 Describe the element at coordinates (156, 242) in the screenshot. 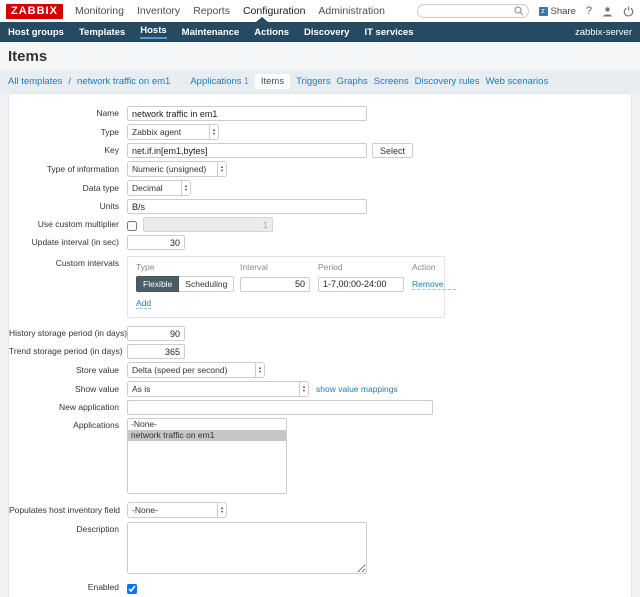

I see `update-interval-input` at that location.